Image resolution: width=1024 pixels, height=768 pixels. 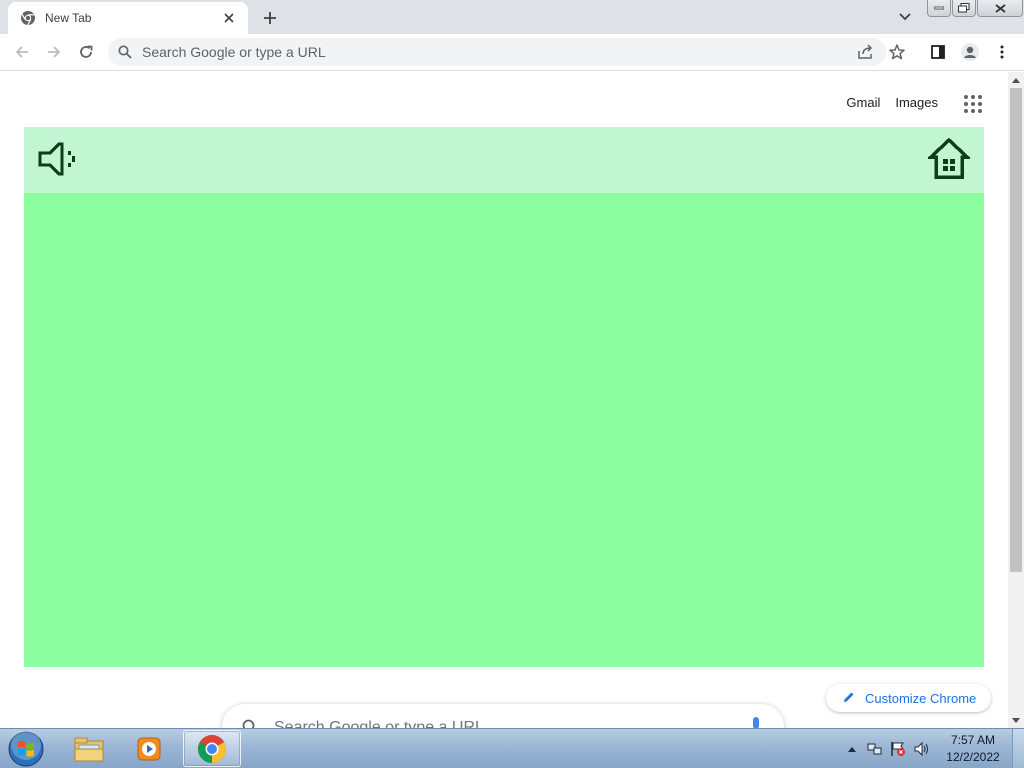 I want to click on clock-time: 7:57 AM, so click(x=973, y=740).